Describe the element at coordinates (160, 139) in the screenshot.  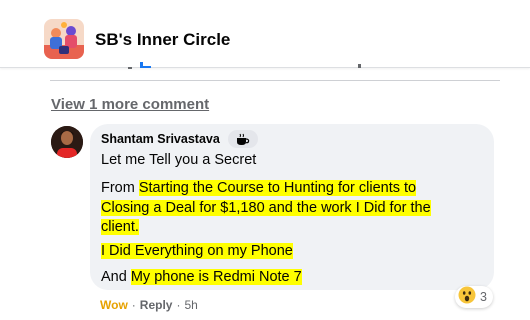
I see `comment-author-name: Shantam Srivastava` at that location.